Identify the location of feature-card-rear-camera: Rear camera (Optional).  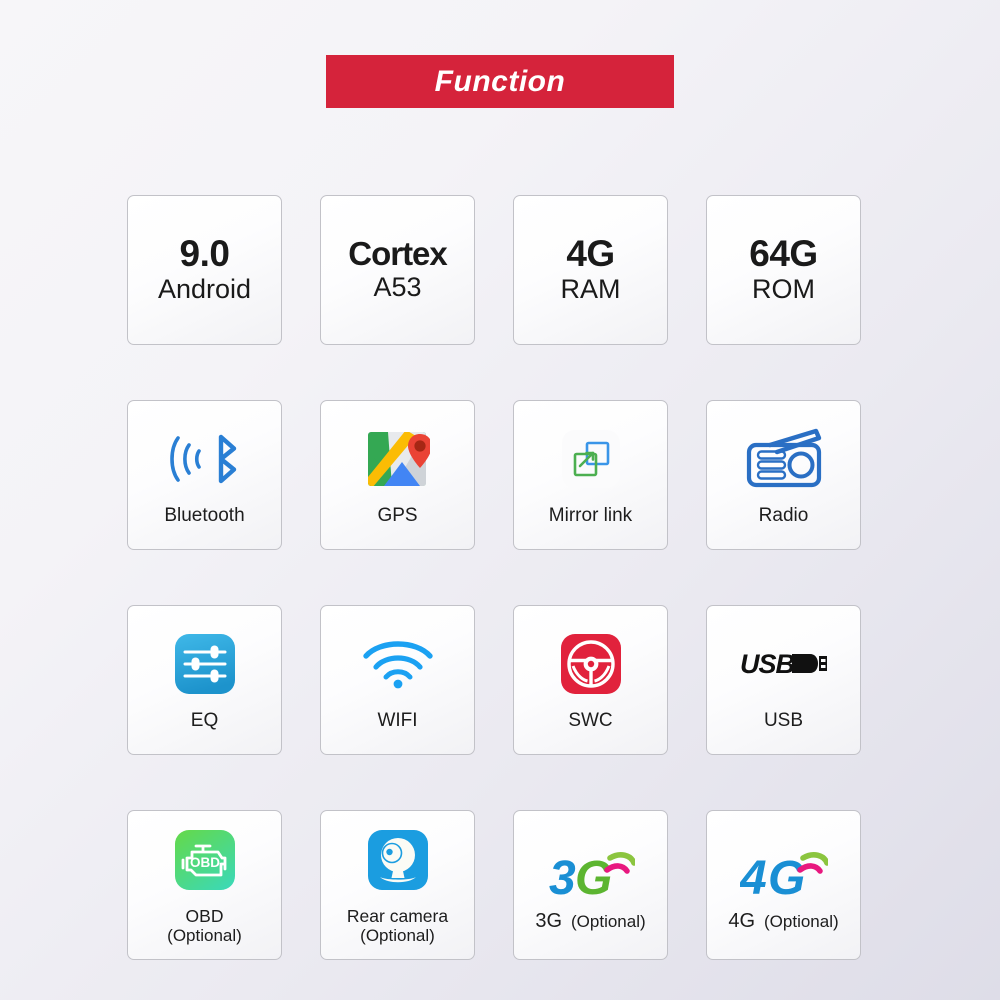
(397, 885).